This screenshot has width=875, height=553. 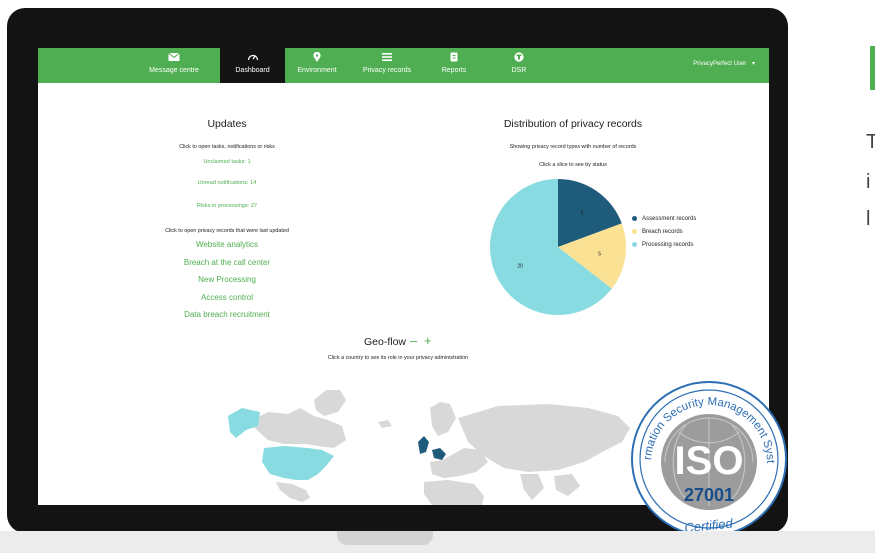 I want to click on distribution-hint: Click a slice to see by status, so click(x=573, y=165).